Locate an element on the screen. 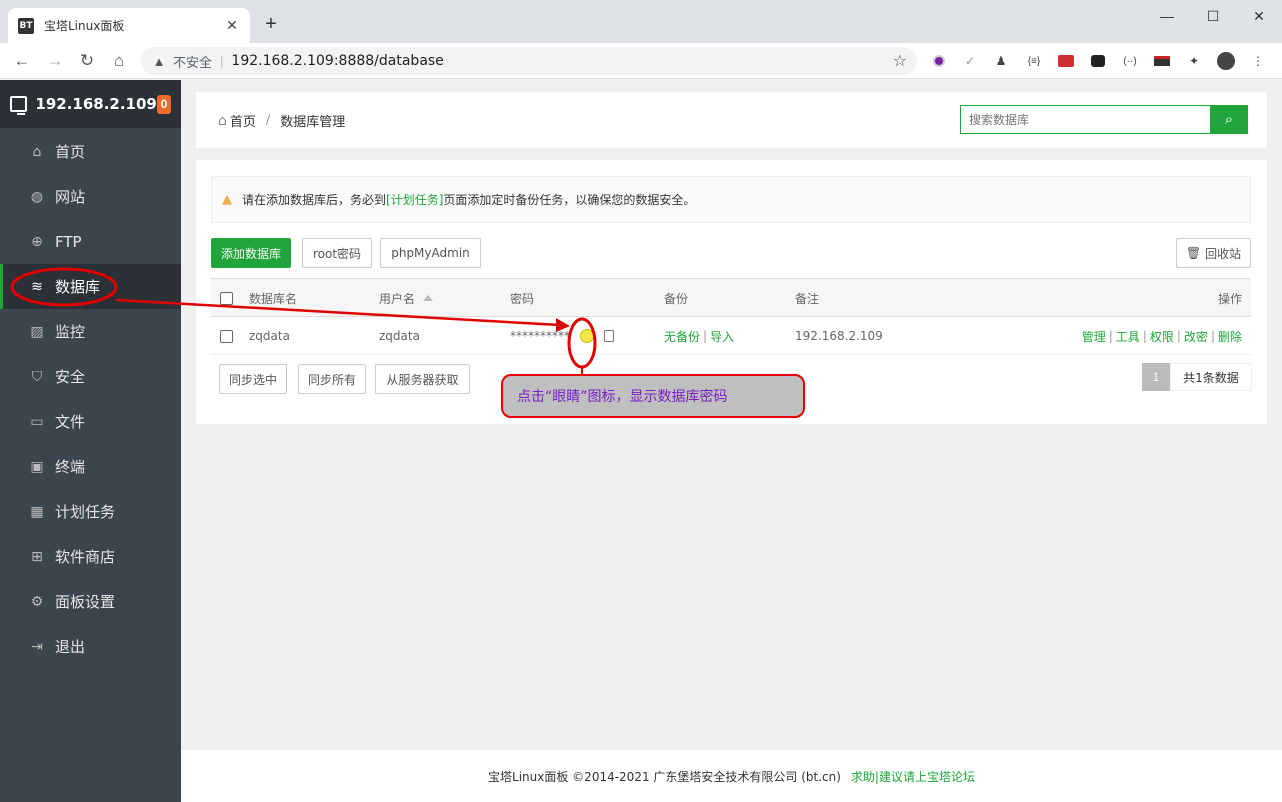 This screenshot has width=1282, height=802. fetch-from-server-button: 从服务器获取 is located at coordinates (422, 379).